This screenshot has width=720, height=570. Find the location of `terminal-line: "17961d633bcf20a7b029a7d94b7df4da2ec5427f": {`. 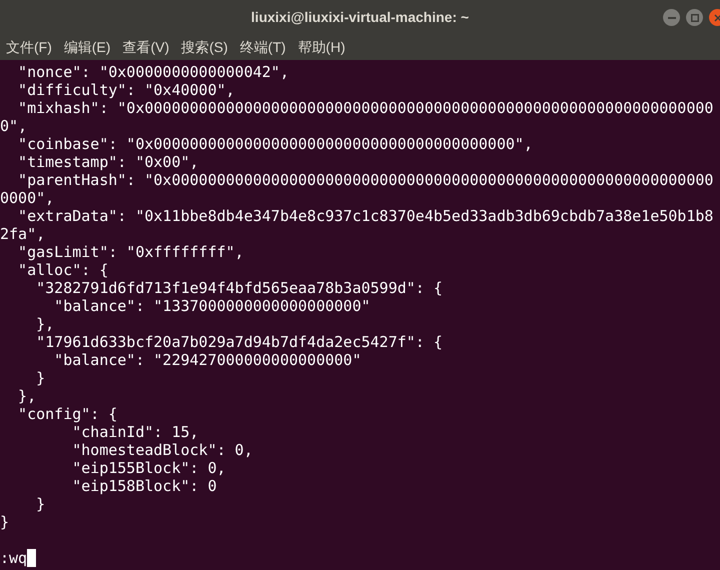

terminal-line: "17961d633bcf20a7b029a7d94b7df4da2ec5427f": { is located at coordinates (239, 342).